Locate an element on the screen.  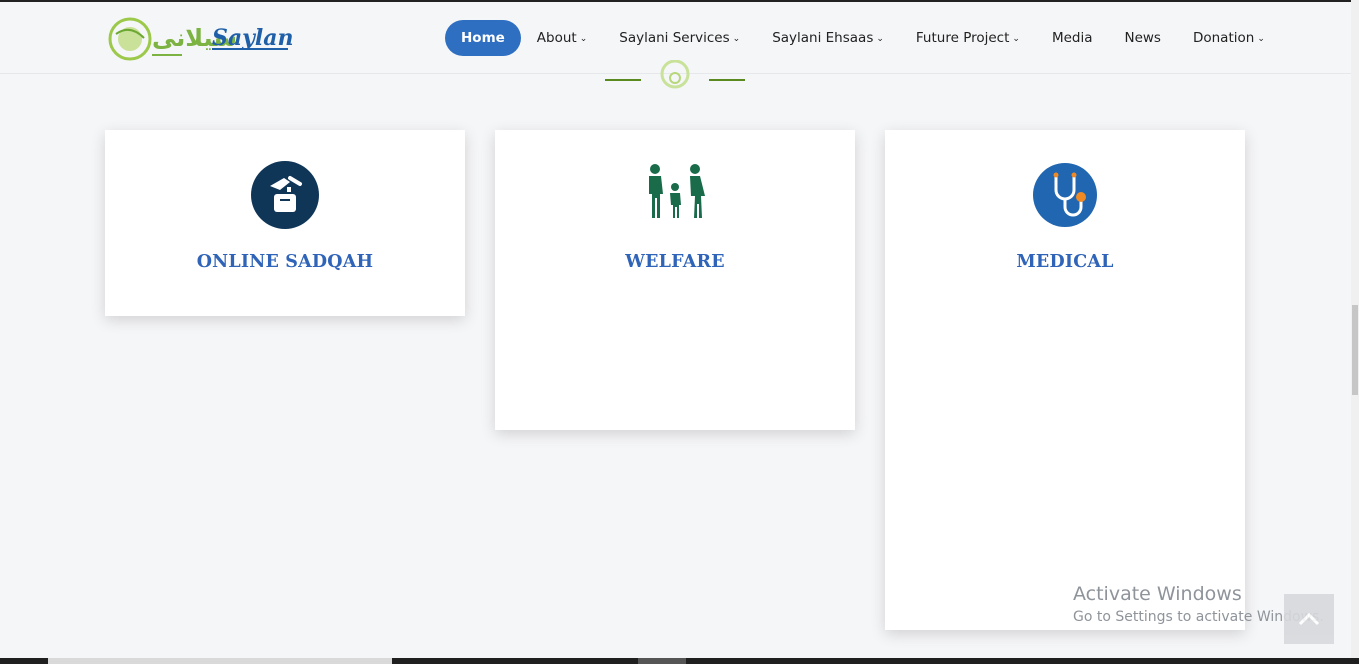
section-divider is located at coordinates (675, 74).